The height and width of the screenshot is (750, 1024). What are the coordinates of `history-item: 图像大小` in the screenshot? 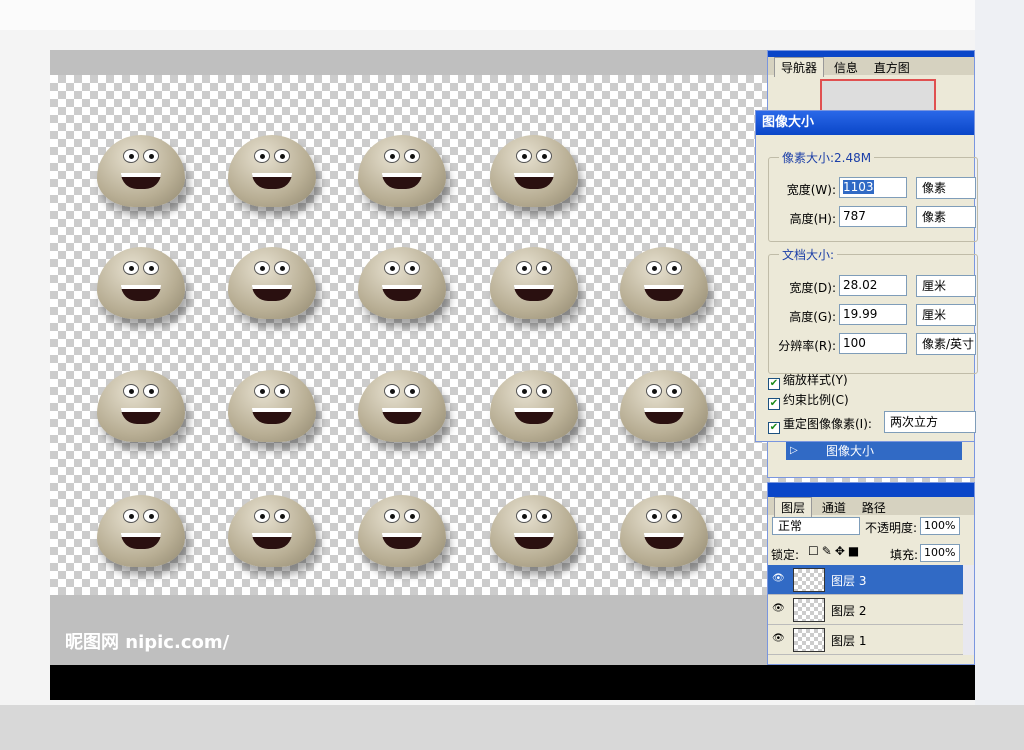 It's located at (874, 451).